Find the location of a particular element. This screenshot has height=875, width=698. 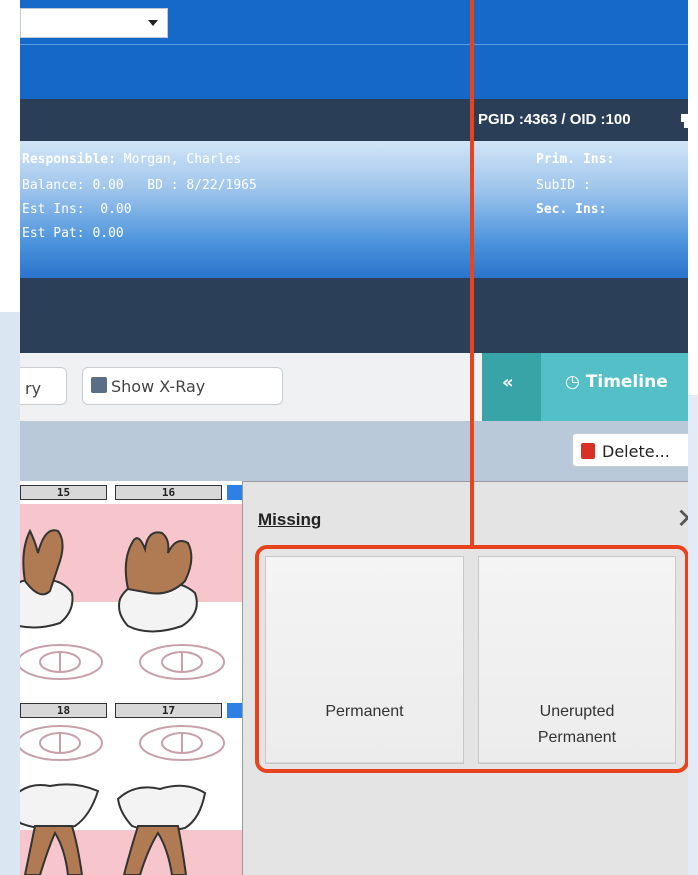

show-xray-button: Show X-Ray is located at coordinates (182, 386).